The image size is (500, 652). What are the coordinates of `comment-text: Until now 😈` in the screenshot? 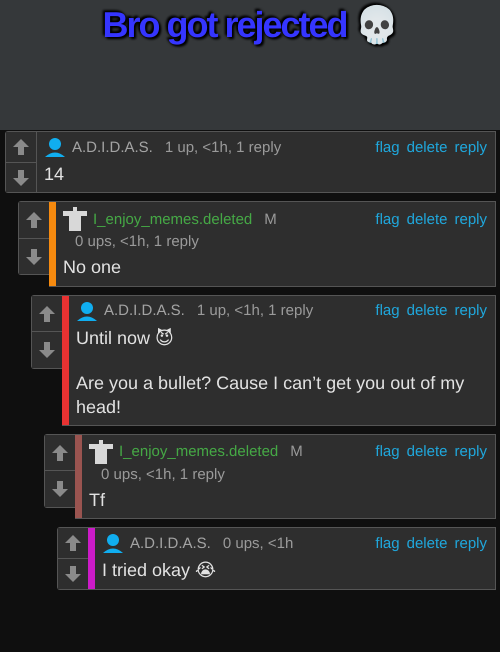 It's located at (125, 338).